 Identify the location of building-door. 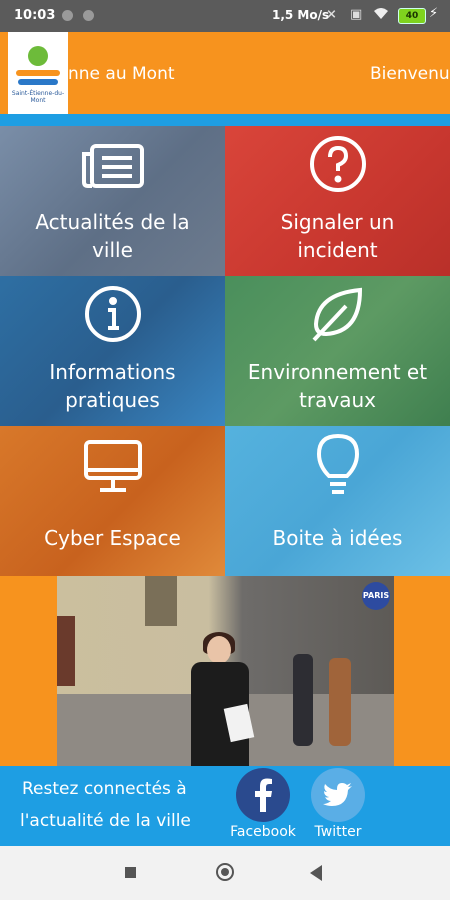
(66, 651).